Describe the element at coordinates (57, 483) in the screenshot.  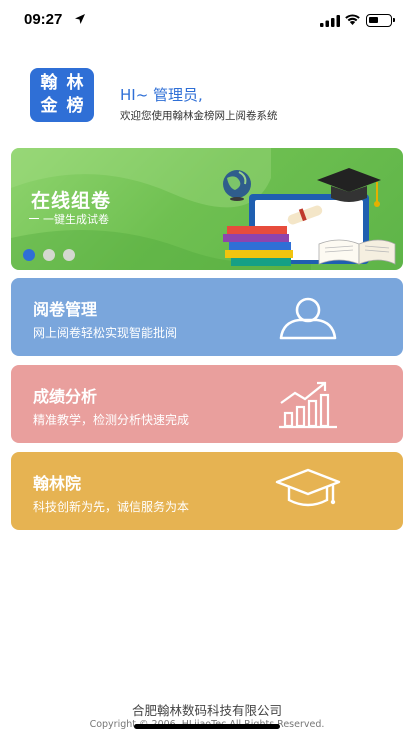
I see `card-title: 翰林院` at that location.